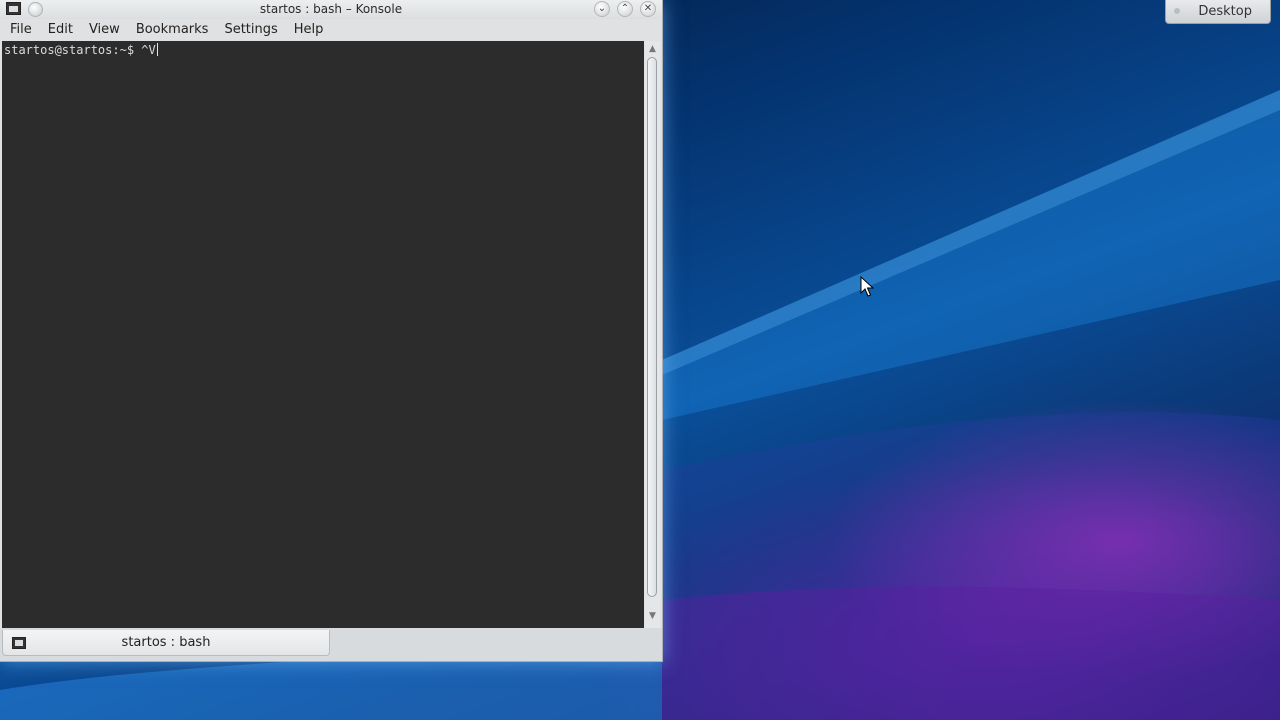 Image resolution: width=1280 pixels, height=720 pixels. Describe the element at coordinates (21, 30) in the screenshot. I see `menu-file: File` at that location.